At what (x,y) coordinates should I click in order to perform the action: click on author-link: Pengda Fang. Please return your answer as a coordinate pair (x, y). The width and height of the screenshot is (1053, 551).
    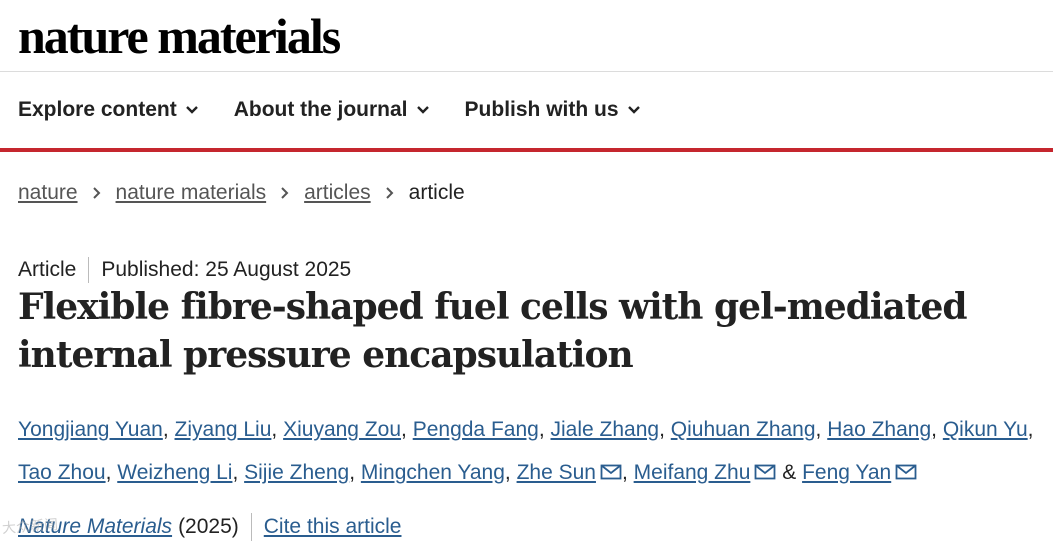
    Looking at the image, I should click on (476, 429).